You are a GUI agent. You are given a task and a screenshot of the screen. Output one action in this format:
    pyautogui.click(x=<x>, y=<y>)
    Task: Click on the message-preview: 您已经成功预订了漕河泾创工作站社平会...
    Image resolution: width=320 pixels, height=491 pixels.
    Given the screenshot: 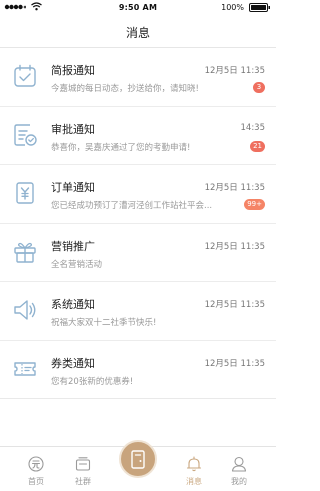 What is the action you would take?
    pyautogui.click(x=132, y=206)
    